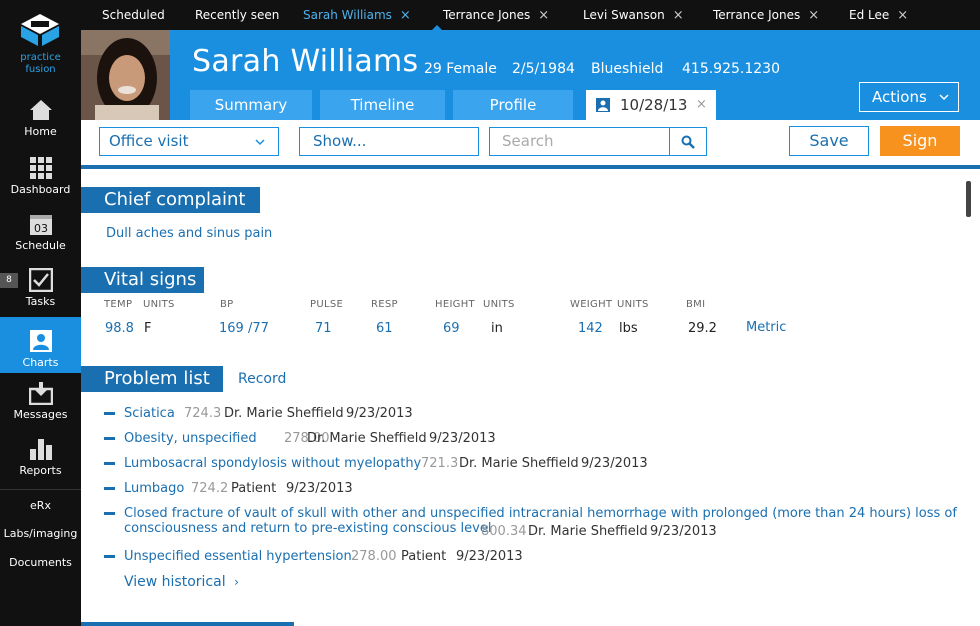 The image size is (980, 626). I want to click on next-section-heading, so click(187, 624).